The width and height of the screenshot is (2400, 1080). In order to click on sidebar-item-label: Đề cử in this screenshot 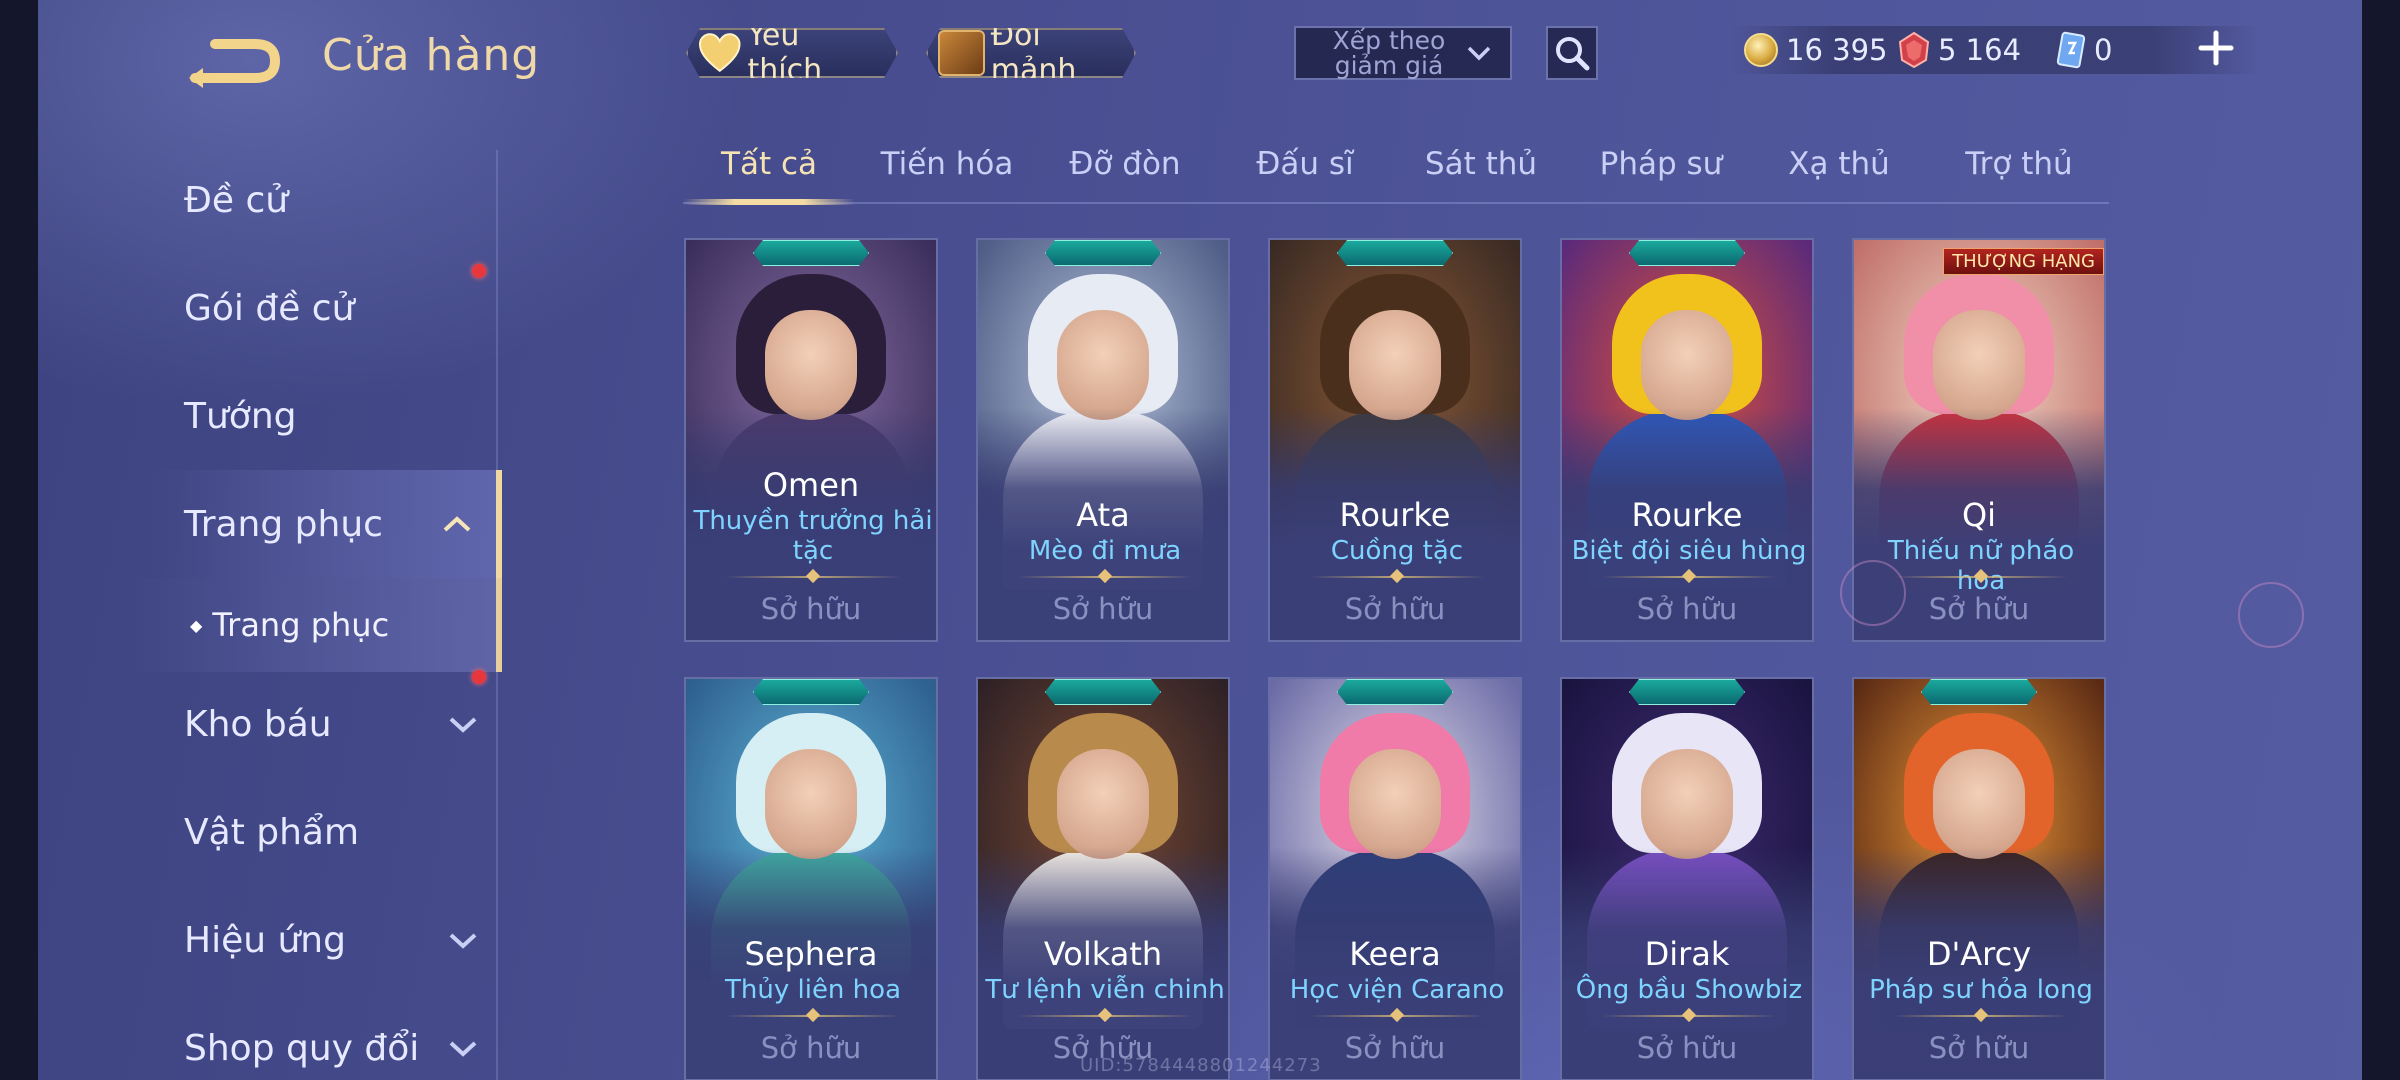, I will do `click(236, 200)`.